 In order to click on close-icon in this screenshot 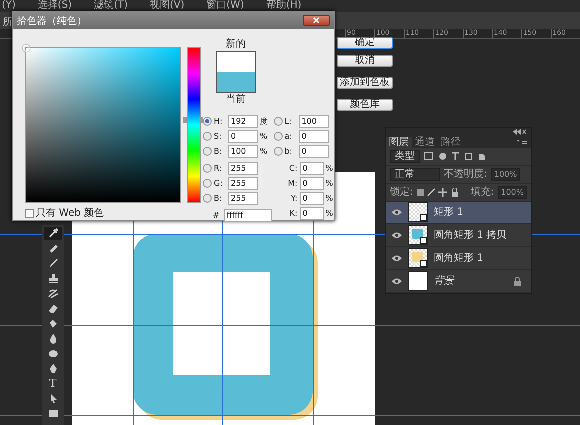, I will do `click(316, 20)`.